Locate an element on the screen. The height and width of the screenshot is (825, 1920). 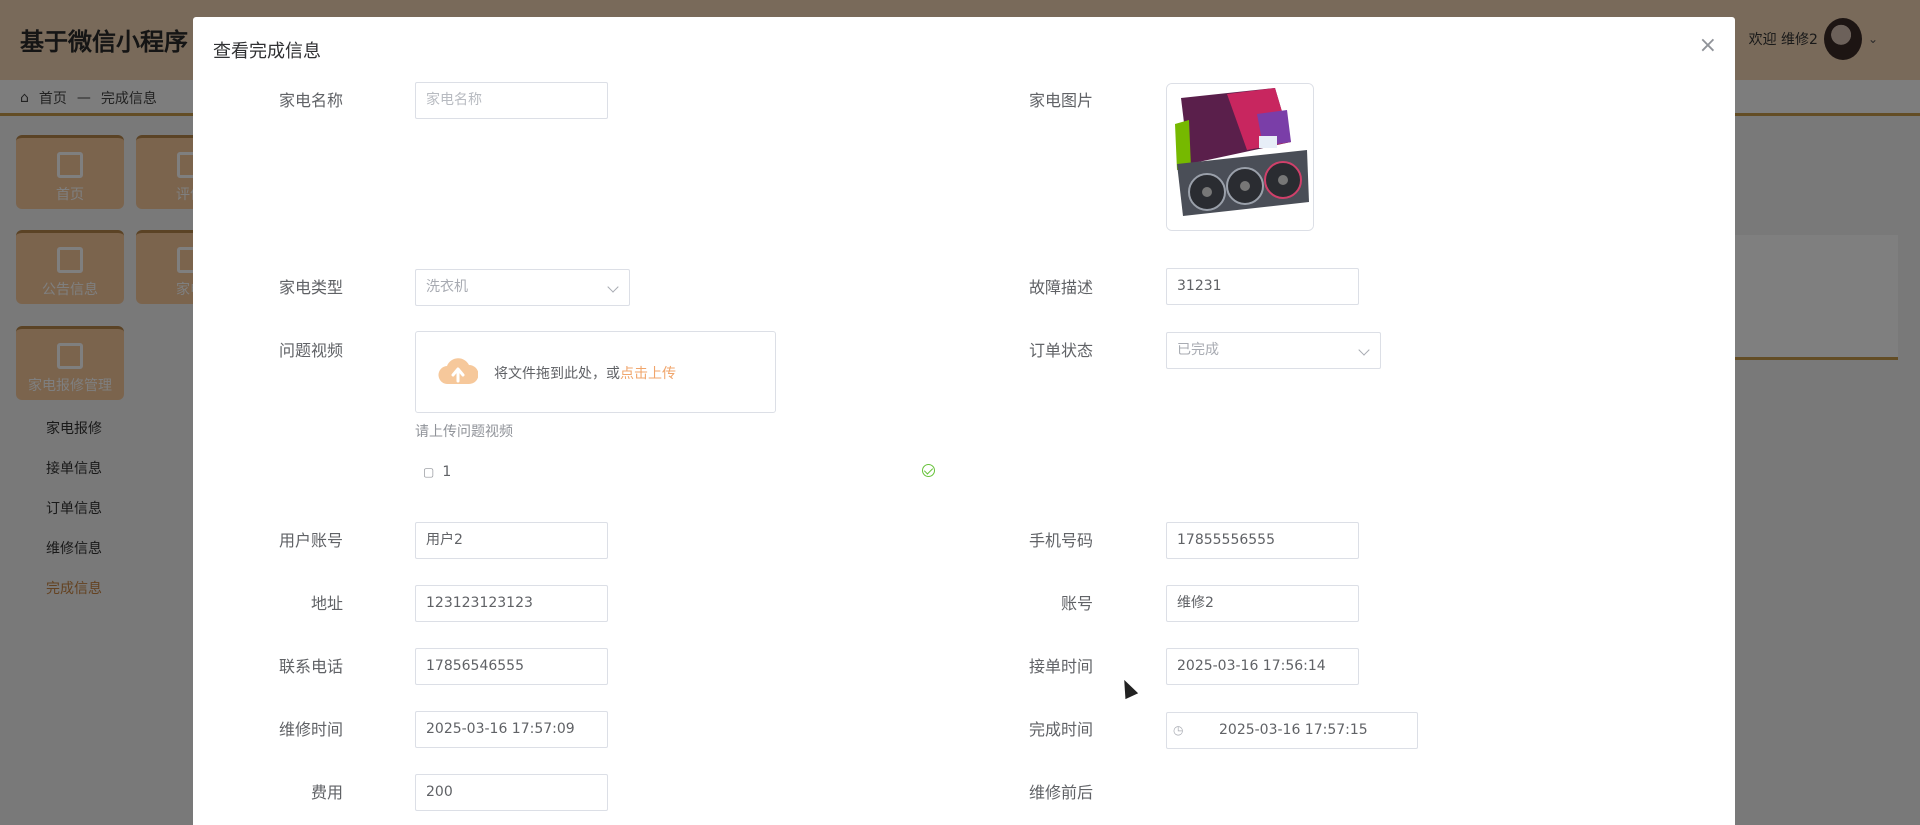
problem-video-label: 问题视频 is located at coordinates (310, 350).